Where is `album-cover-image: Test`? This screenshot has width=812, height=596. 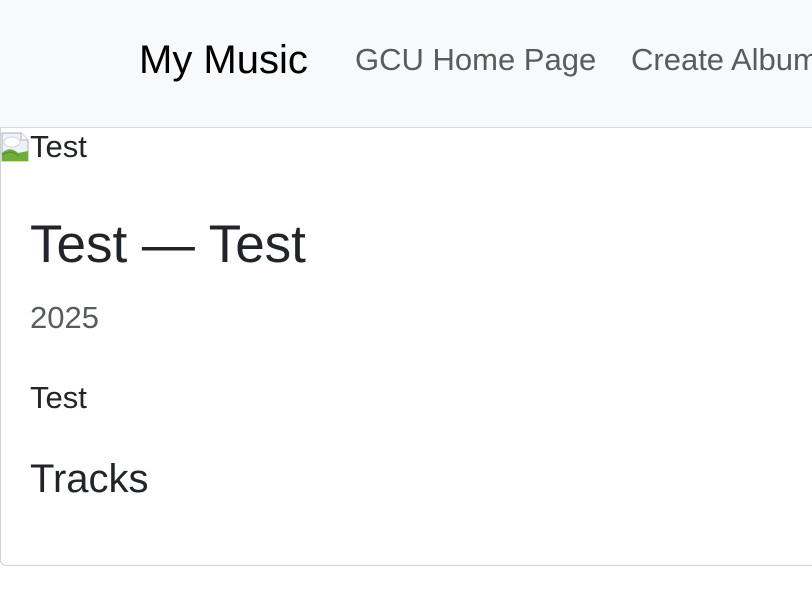 album-cover-image: Test is located at coordinates (44, 147).